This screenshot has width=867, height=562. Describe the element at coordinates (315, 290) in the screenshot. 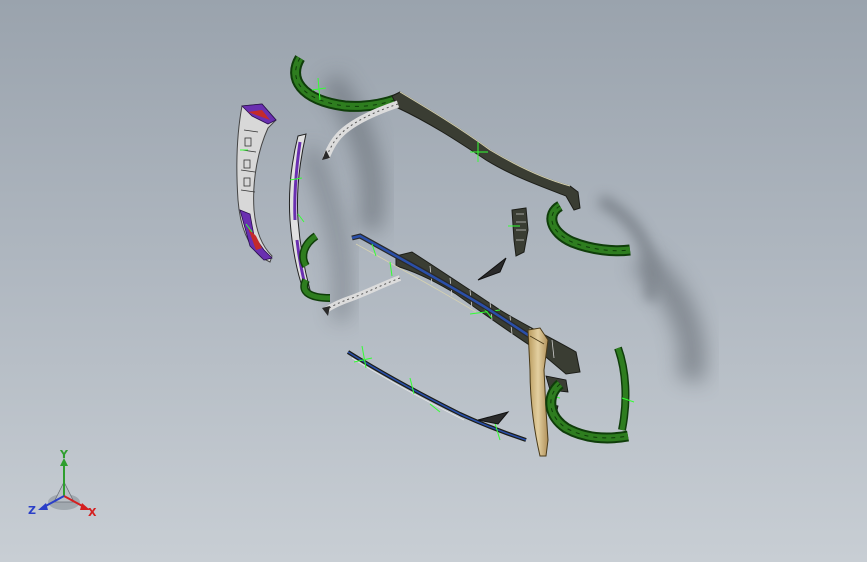

I see `lower-left-green-arc` at that location.